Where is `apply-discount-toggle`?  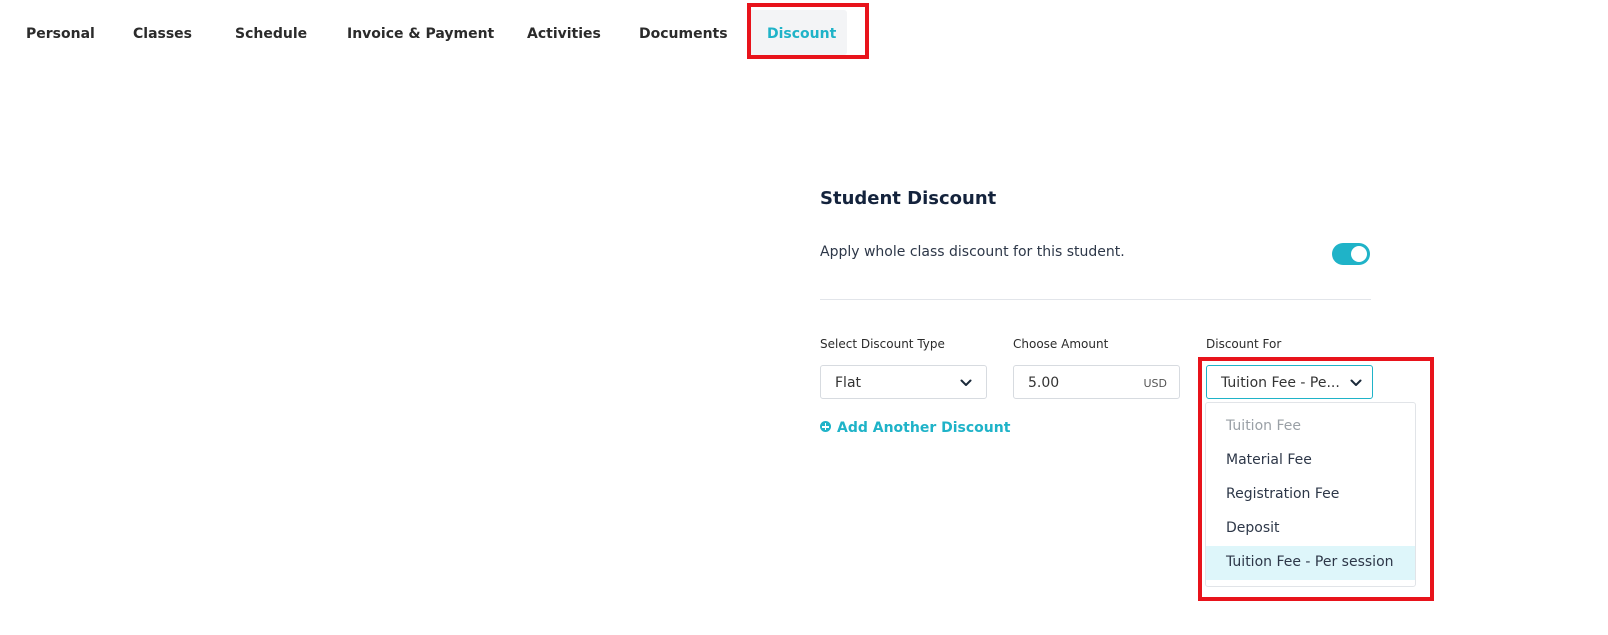 apply-discount-toggle is located at coordinates (1351, 254).